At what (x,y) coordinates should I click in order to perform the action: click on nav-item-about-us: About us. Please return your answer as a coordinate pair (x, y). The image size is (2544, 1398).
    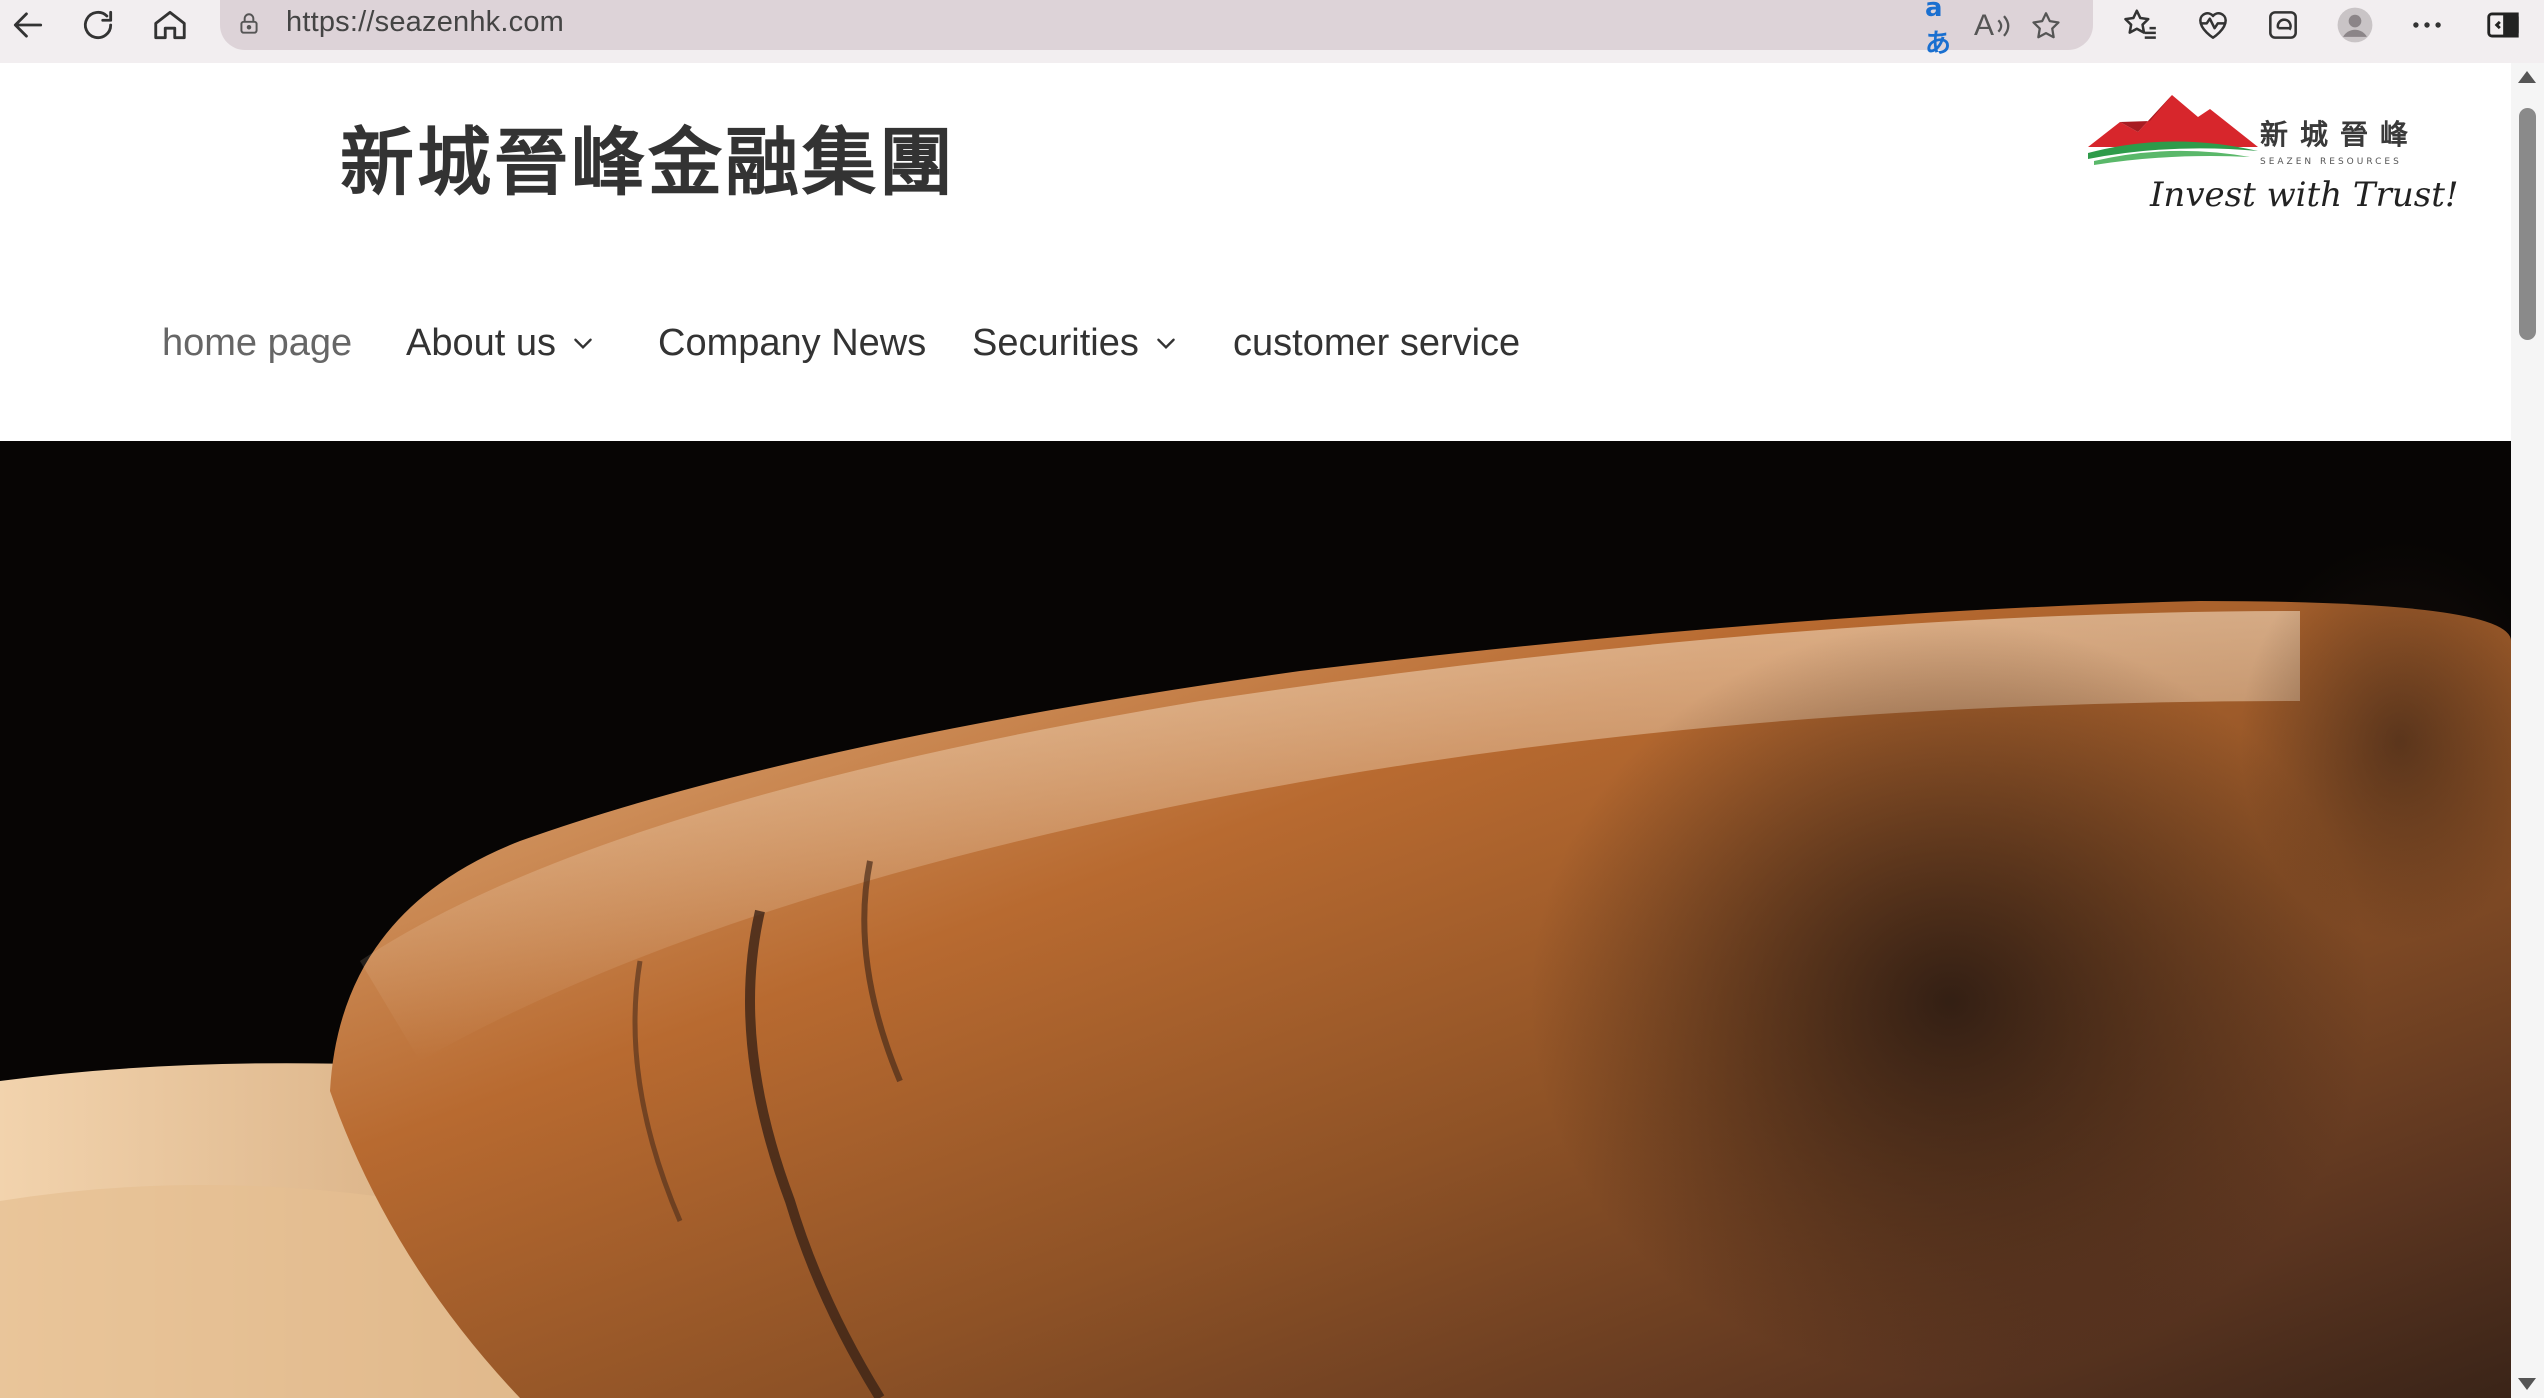
    Looking at the image, I should click on (501, 343).